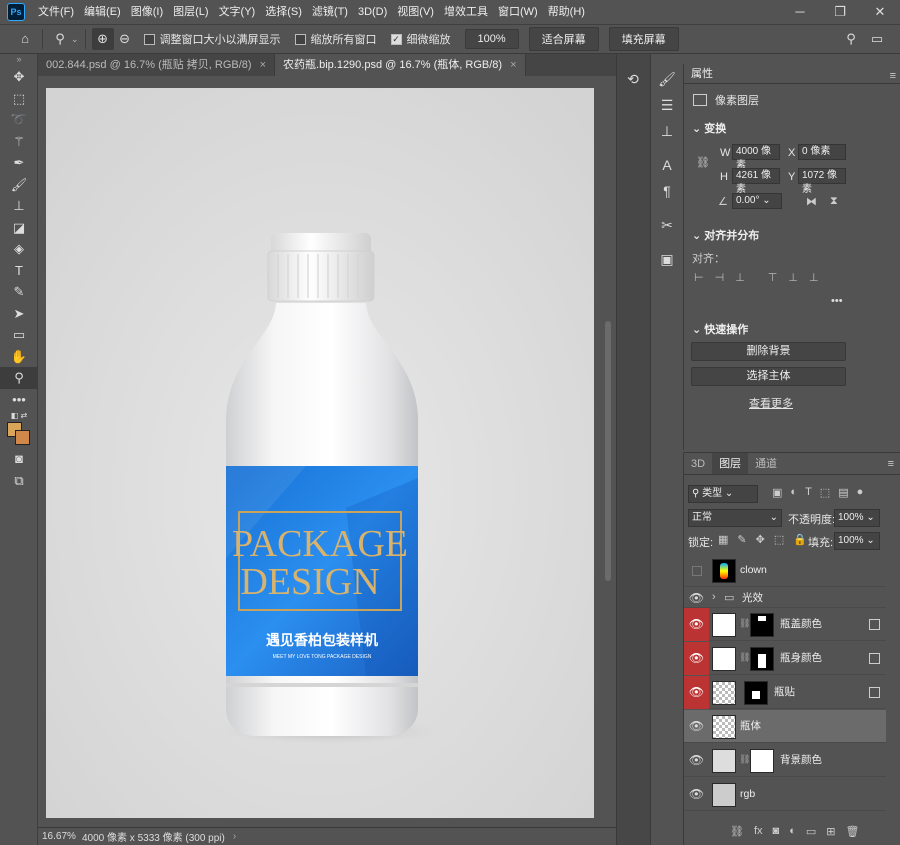 The height and width of the screenshot is (845, 900). I want to click on menu-type: 文字(Y), so click(237, 12).